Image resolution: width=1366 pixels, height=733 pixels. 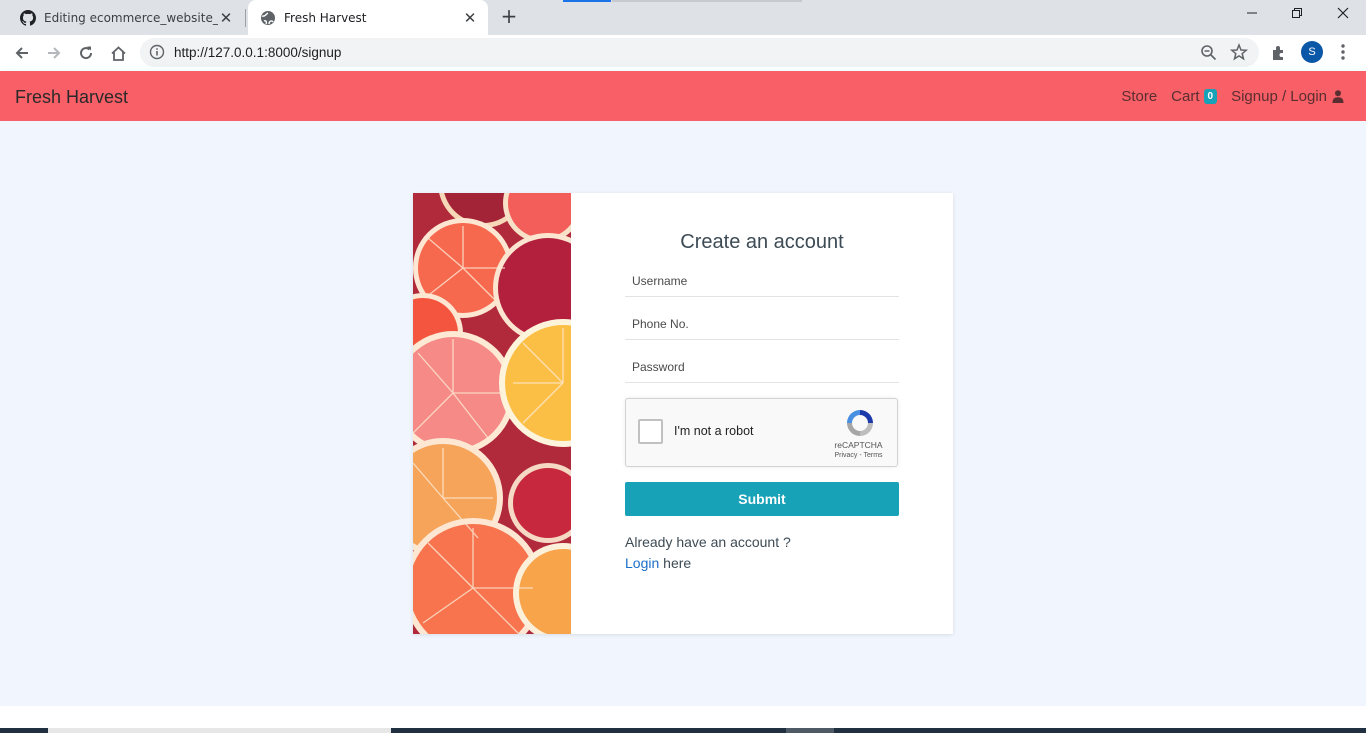 I want to click on taskbar-item, so click(x=810, y=730).